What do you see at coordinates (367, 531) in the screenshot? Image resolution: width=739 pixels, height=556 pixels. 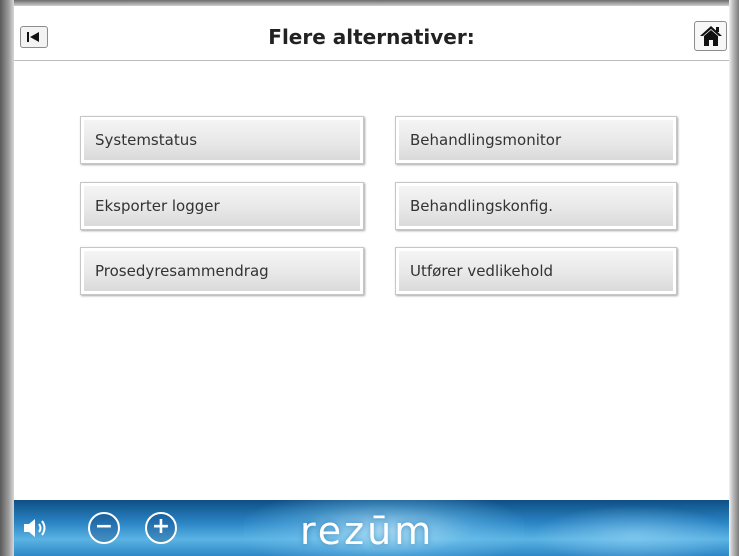 I see `brand-logo: rezūm` at bounding box center [367, 531].